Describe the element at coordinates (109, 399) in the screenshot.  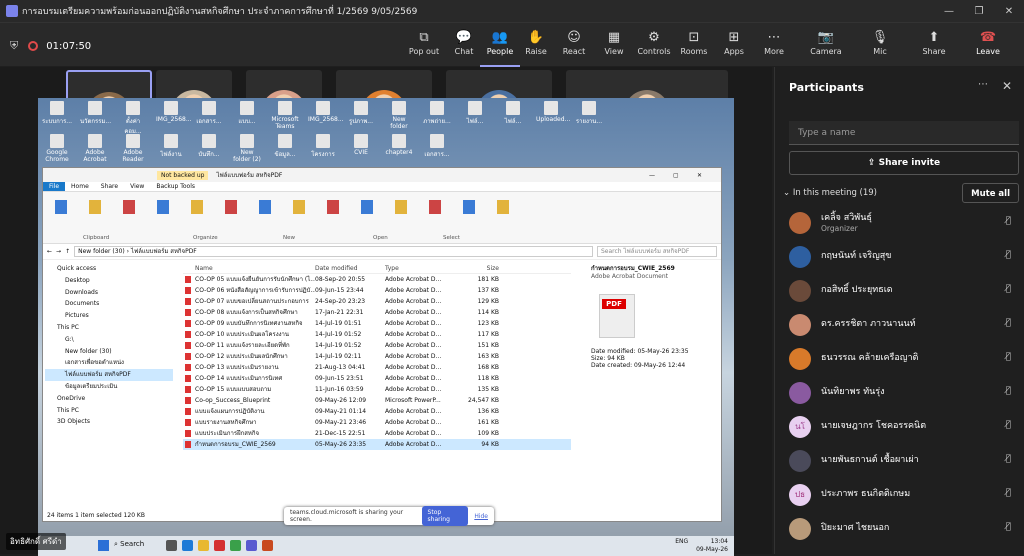
I see `nav-item: OneDrive` at that location.